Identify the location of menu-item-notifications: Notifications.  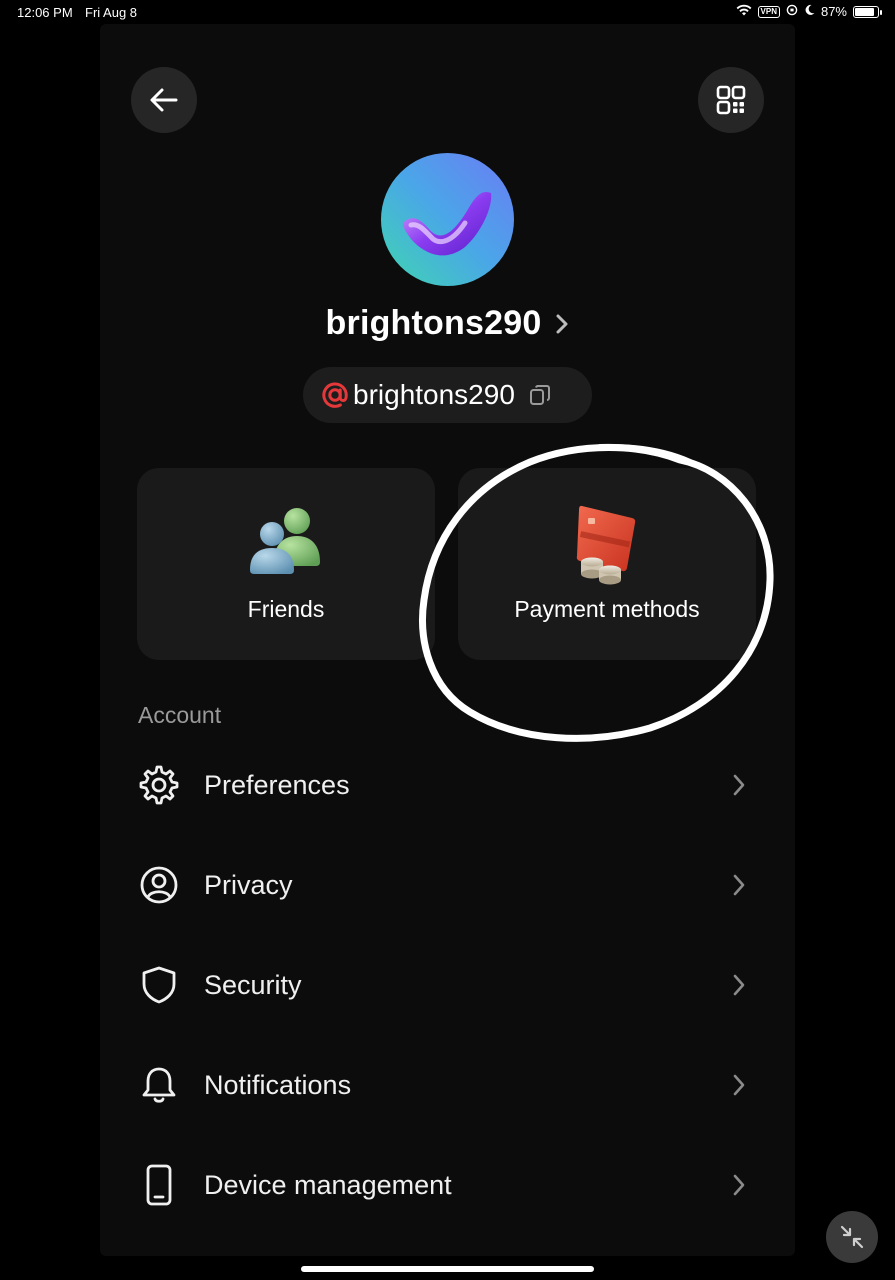
(441, 1085).